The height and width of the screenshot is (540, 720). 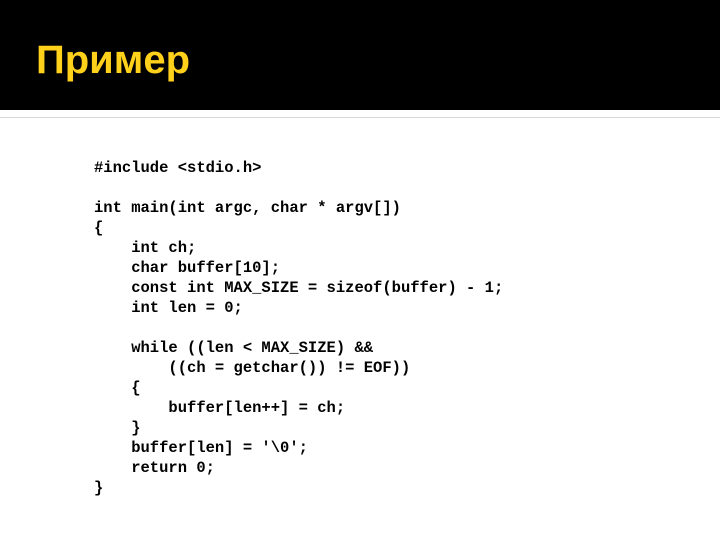 I want to click on divider, so click(x=360, y=117).